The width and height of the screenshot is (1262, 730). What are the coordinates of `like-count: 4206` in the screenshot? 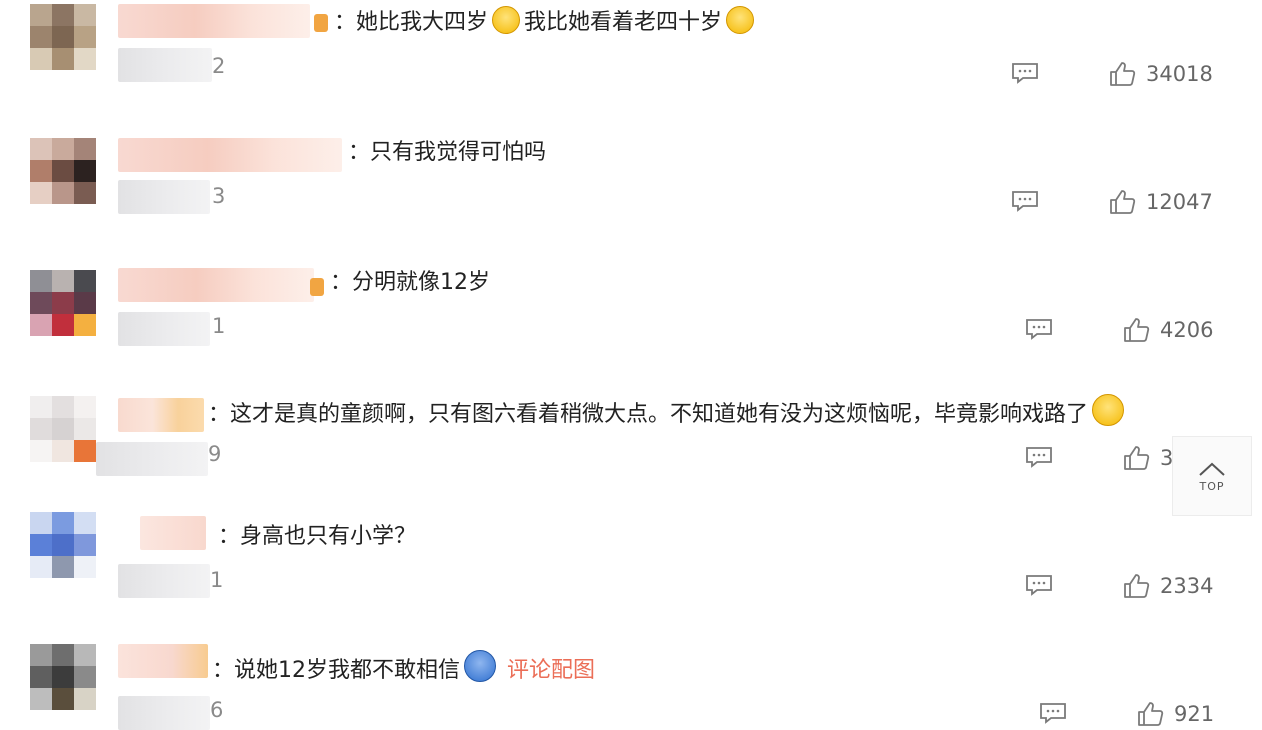 It's located at (1187, 330).